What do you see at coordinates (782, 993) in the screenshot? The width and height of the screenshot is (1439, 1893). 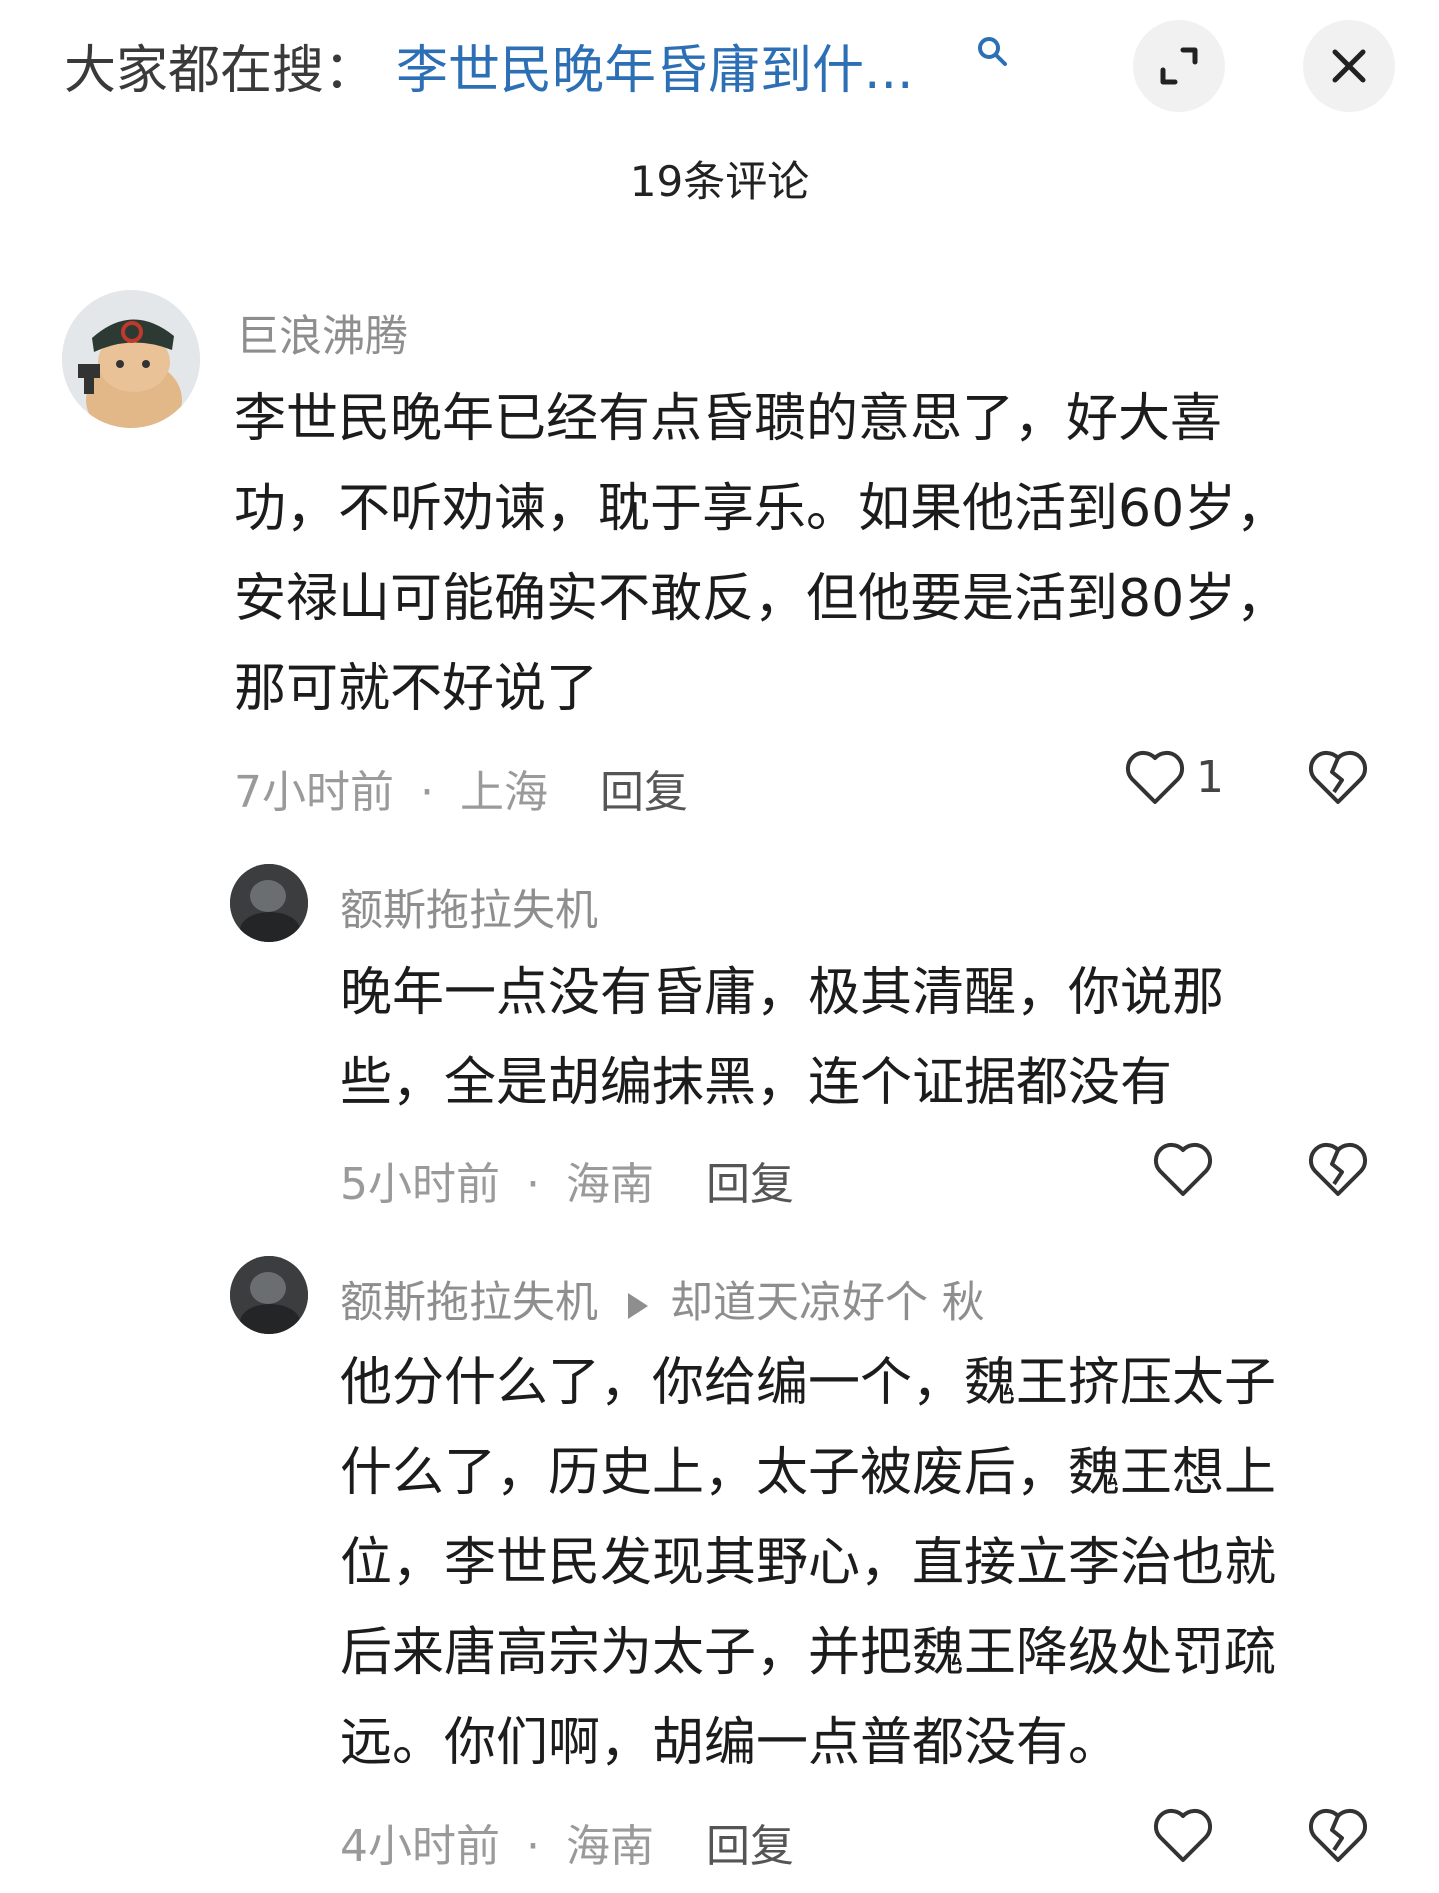 I see `comment-line: 晚年一点没有昏庸，极其清醒，你说那` at bounding box center [782, 993].